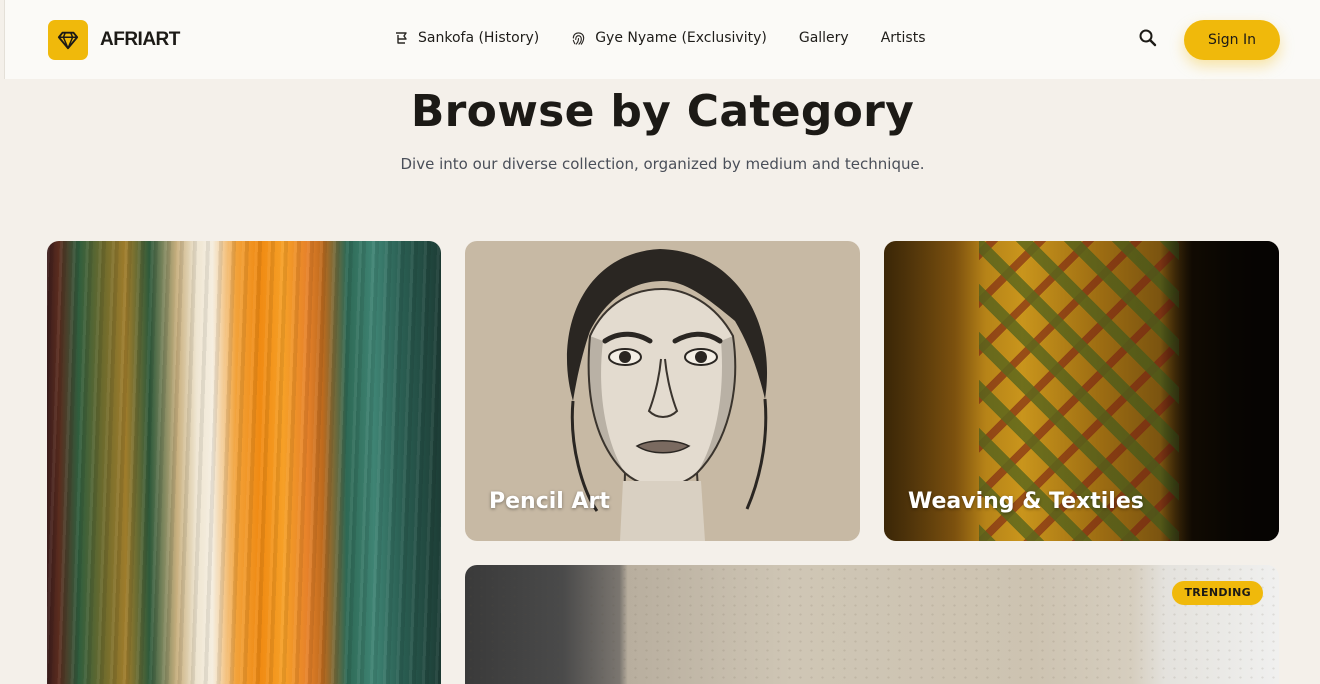 The image size is (1320, 684). I want to click on nav-label: Gallery, so click(823, 38).